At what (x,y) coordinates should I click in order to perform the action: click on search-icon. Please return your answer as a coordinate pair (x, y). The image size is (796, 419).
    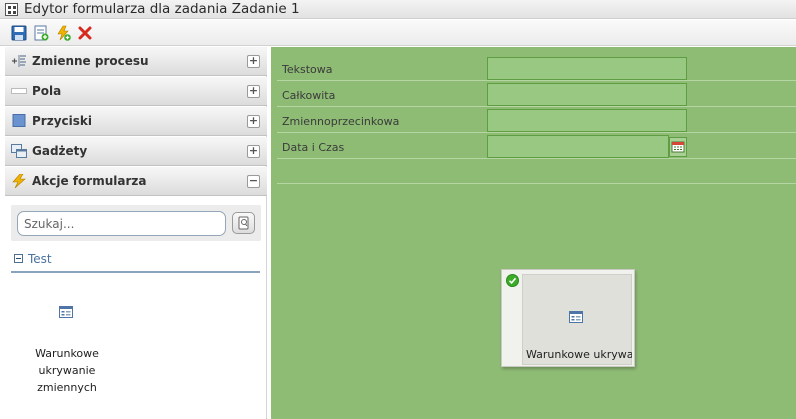
    Looking at the image, I should click on (243, 223).